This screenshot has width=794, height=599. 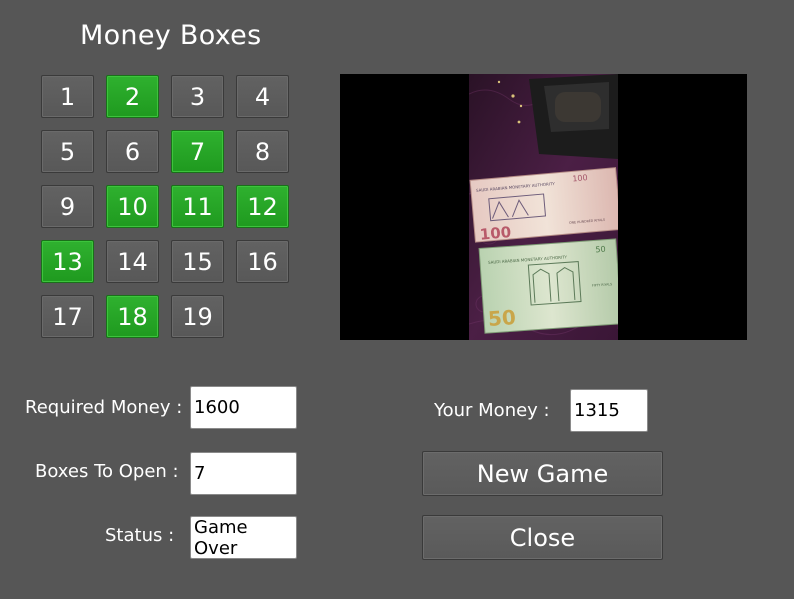 What do you see at coordinates (132, 261) in the screenshot?
I see `money-box-button: 14` at bounding box center [132, 261].